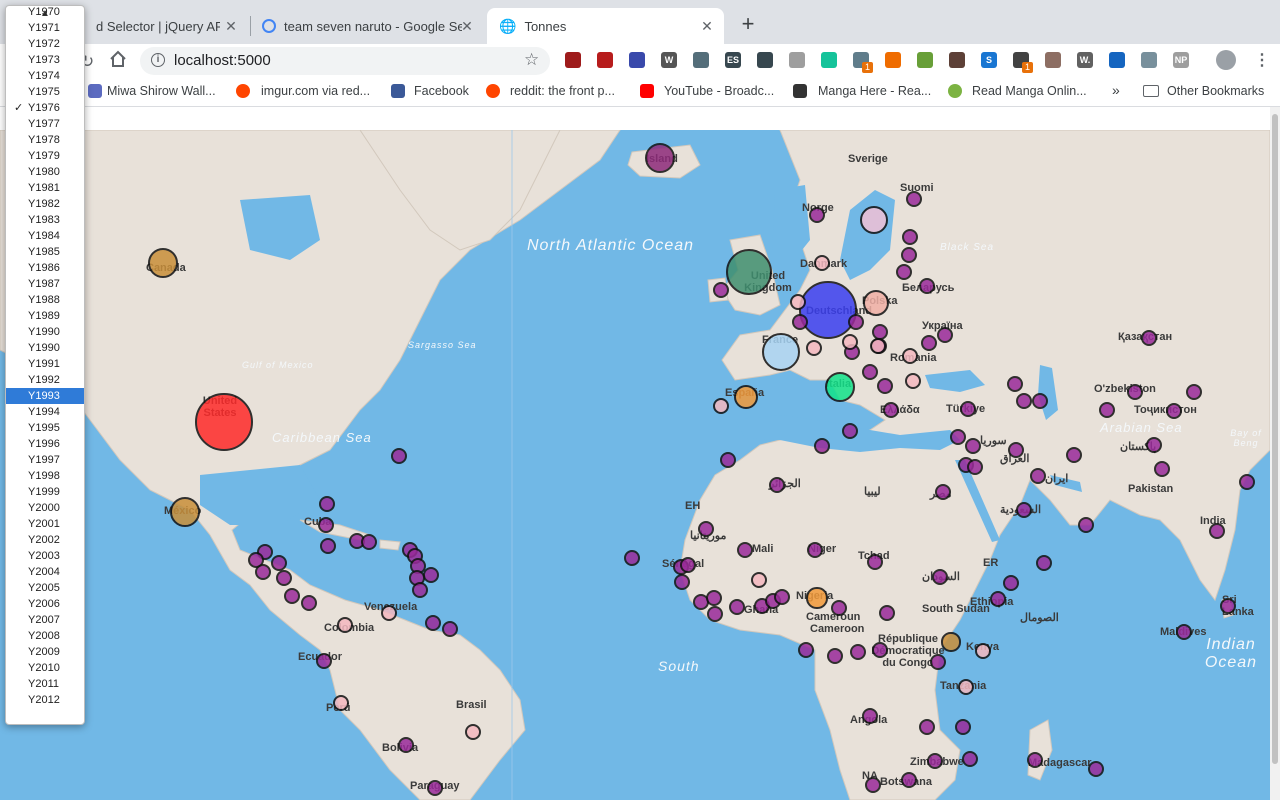 This screenshot has height=800, width=1280. Describe the element at coordinates (45, 700) in the screenshot. I see `year-option: Y2012` at that location.